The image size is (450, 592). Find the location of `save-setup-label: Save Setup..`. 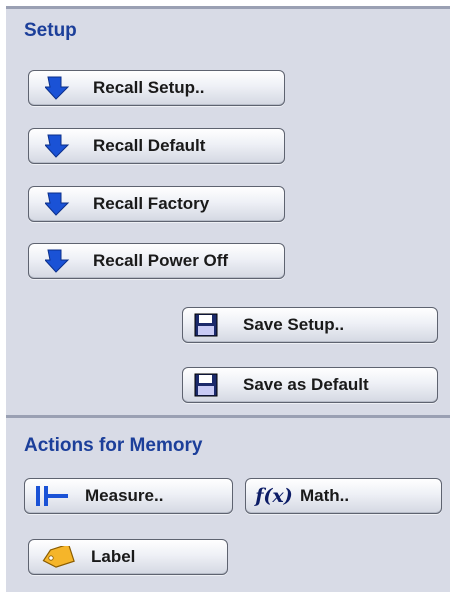

save-setup-label: Save Setup.. is located at coordinates (294, 324).